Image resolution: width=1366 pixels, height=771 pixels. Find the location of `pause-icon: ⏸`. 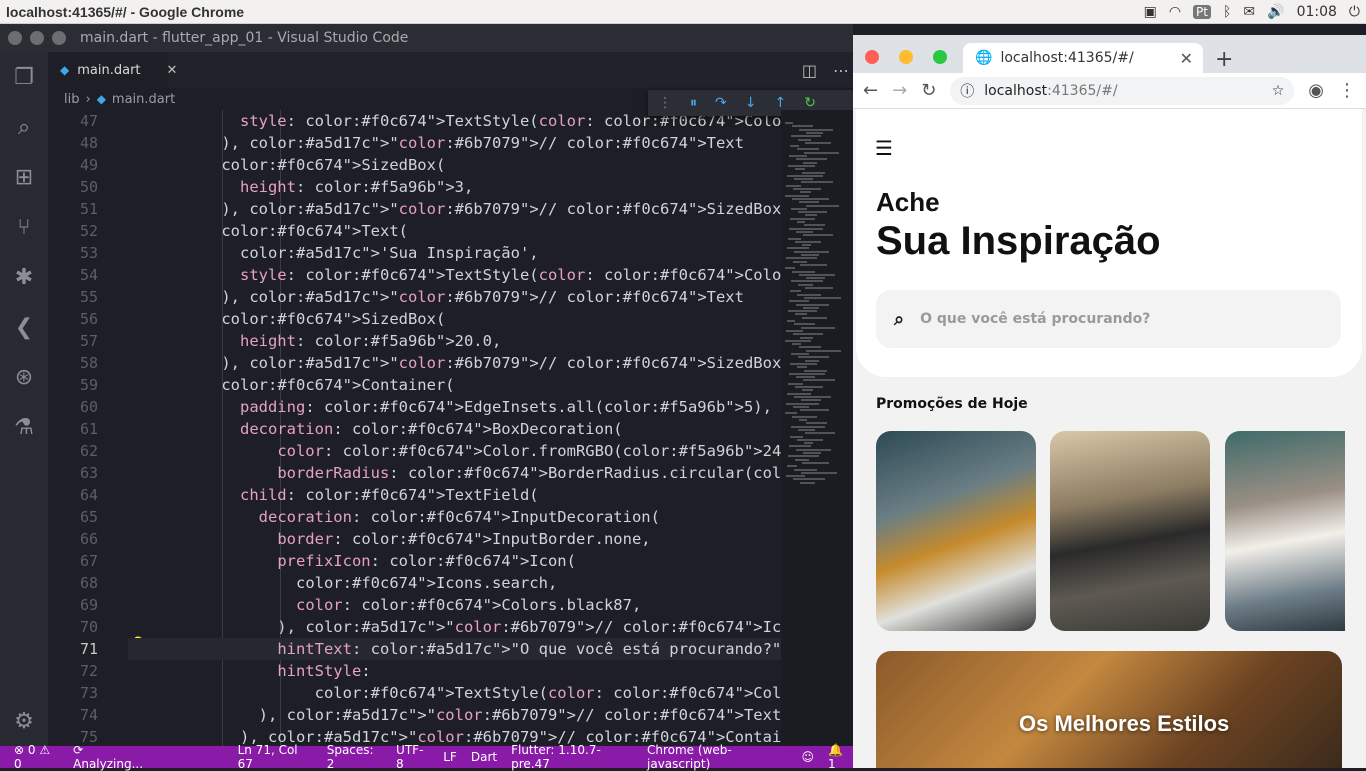

pause-icon: ⏸ is located at coordinates (693, 103).